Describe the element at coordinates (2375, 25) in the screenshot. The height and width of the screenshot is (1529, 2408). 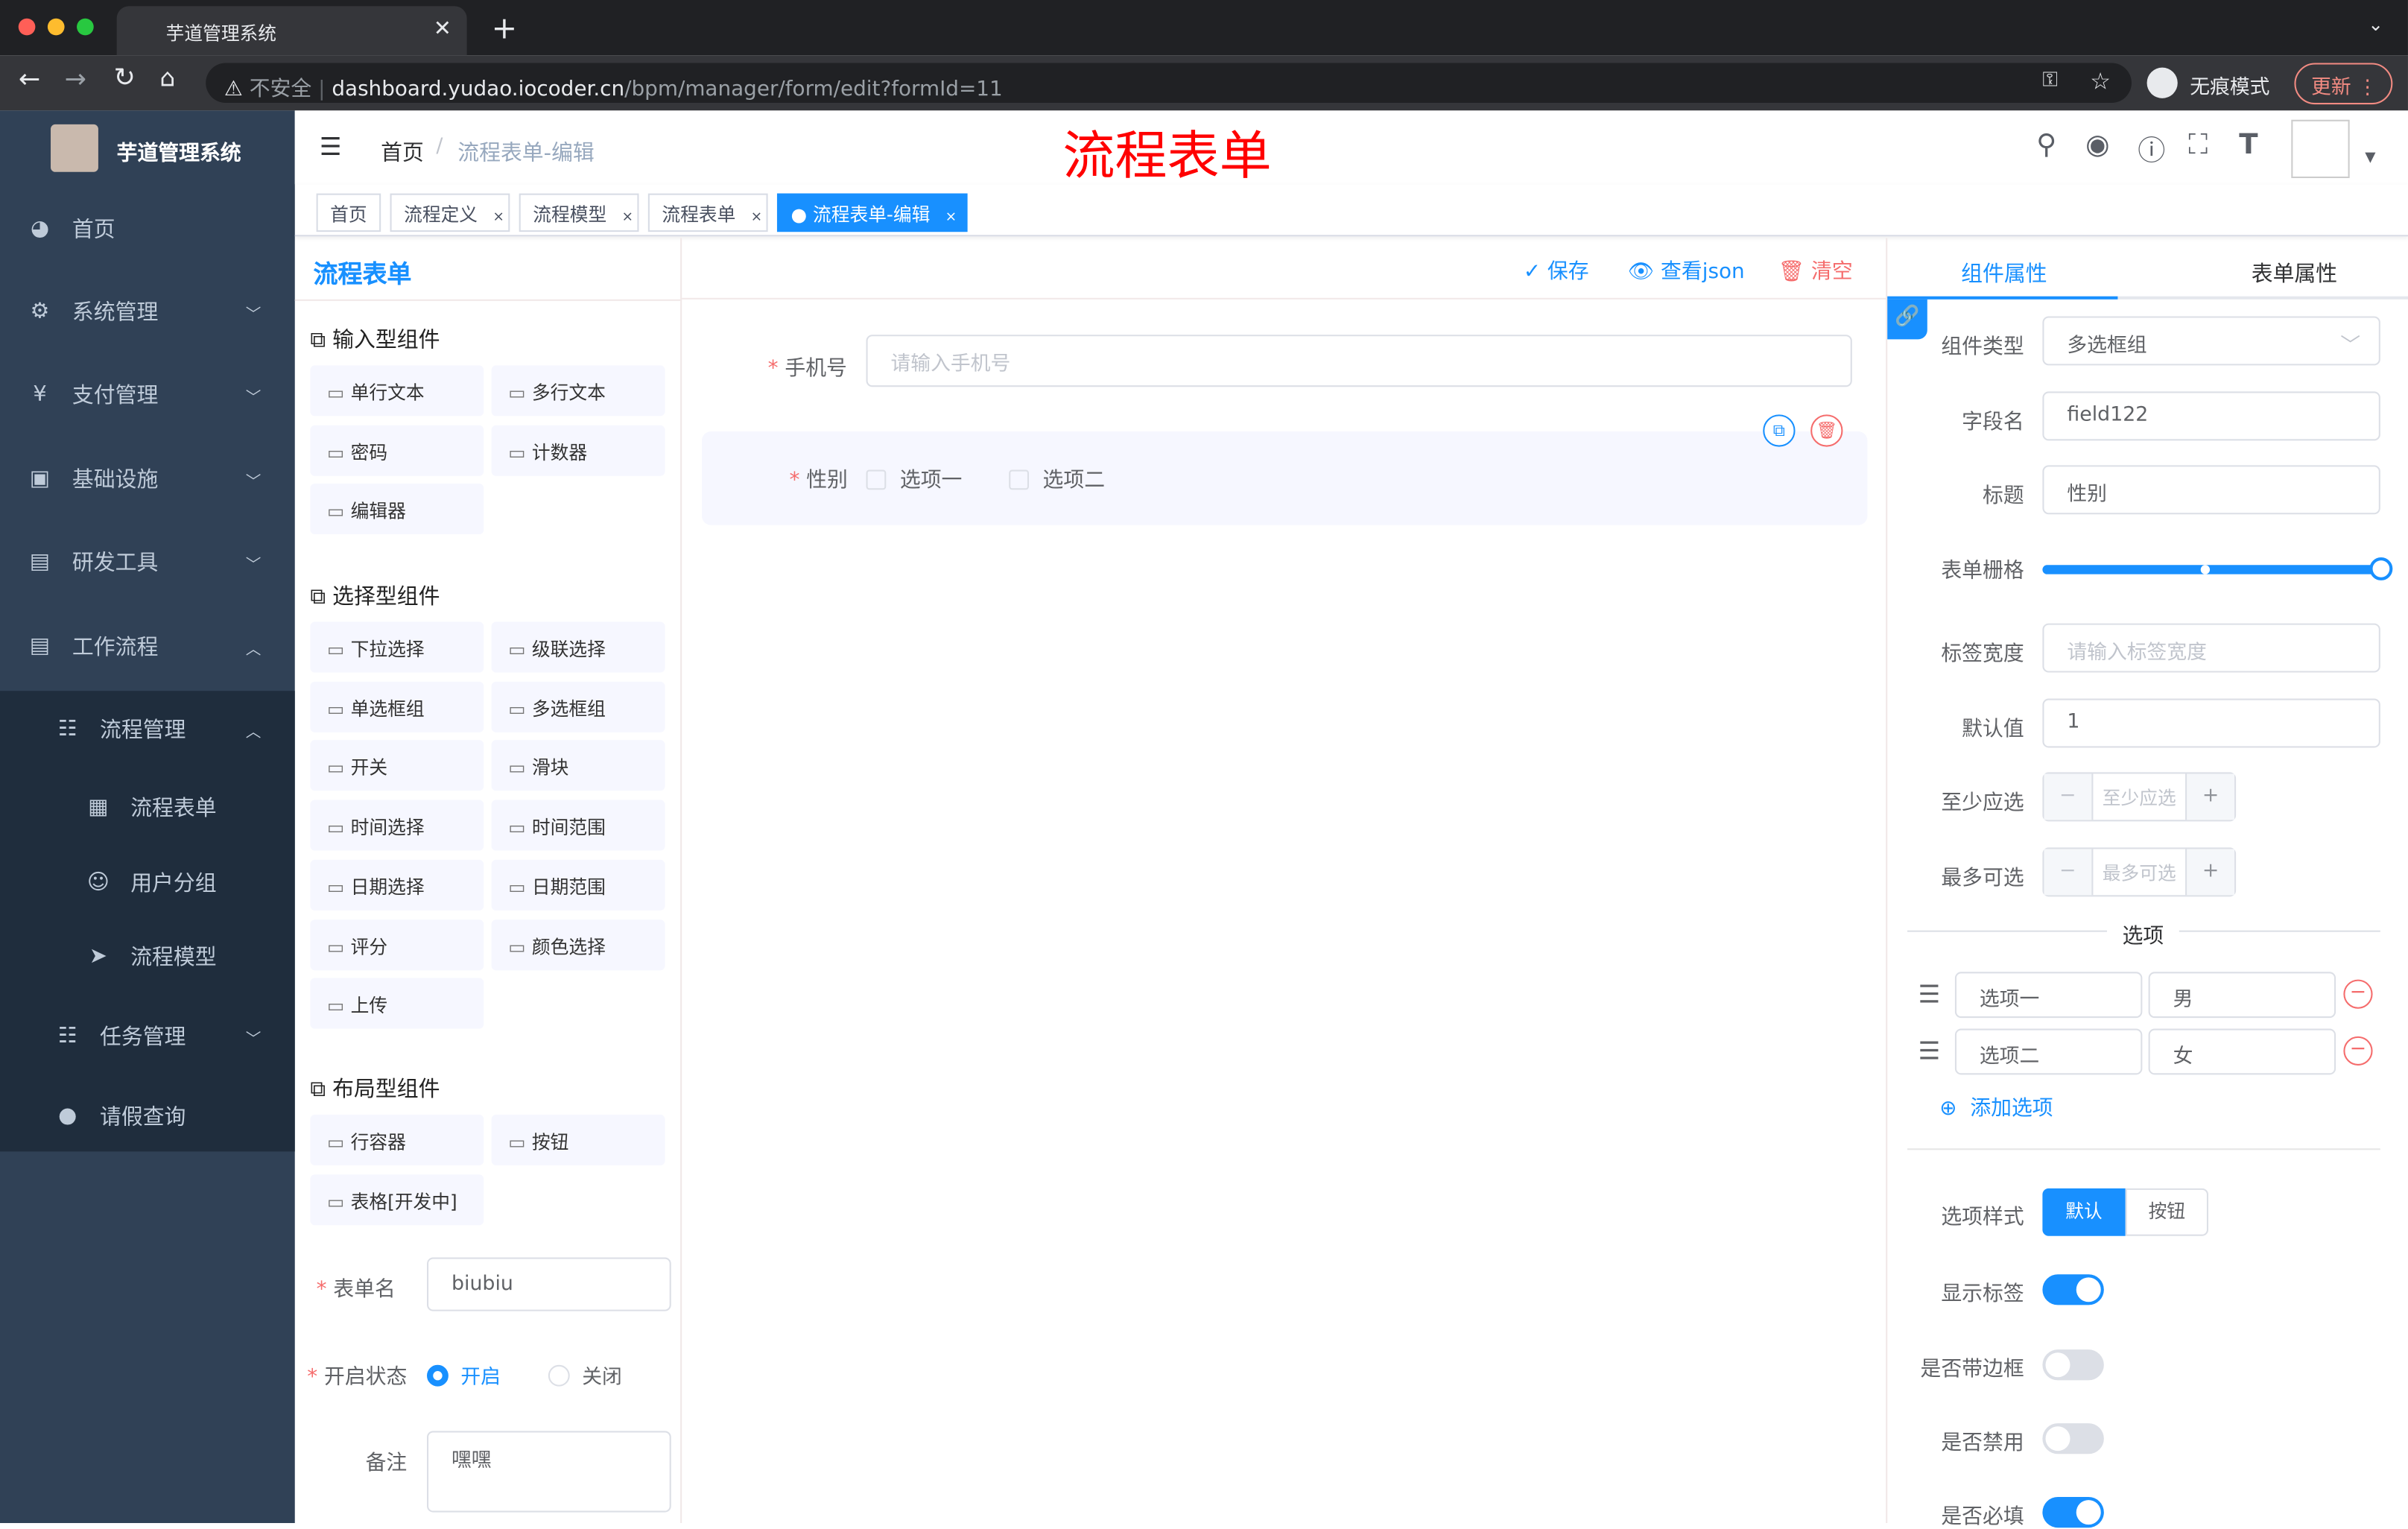
I see `tab-list-chevron-icon: ⌄` at that location.